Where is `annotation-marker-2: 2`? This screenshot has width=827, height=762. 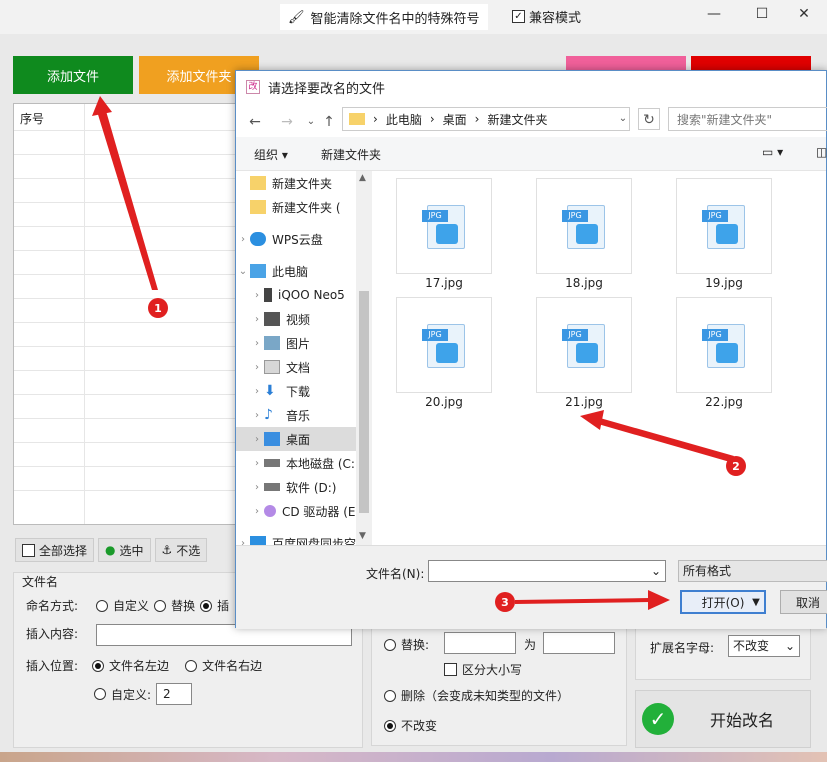
annotation-marker-2: 2 is located at coordinates (736, 466).